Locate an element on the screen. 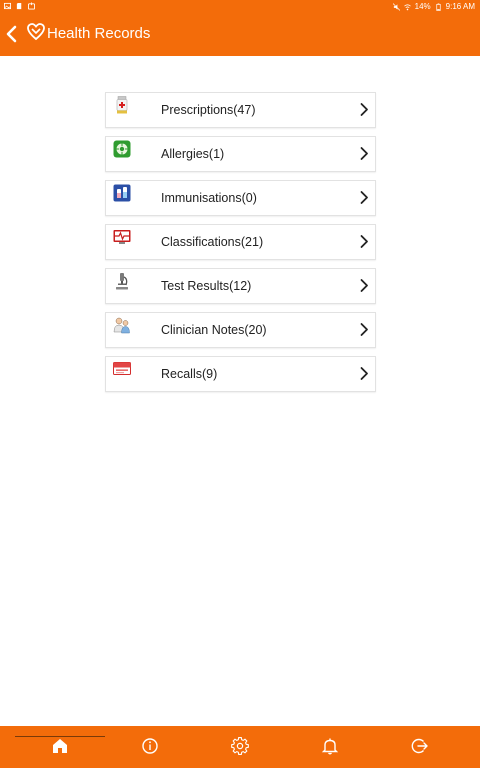  status-bar: 14% 9:16 AM is located at coordinates (240, 7).